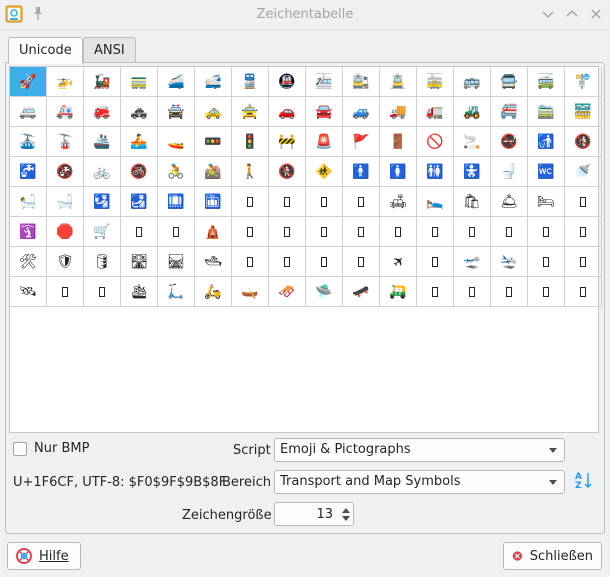 The height and width of the screenshot is (577, 610). What do you see at coordinates (287, 142) in the screenshot?
I see `char-cell: 🚧` at bounding box center [287, 142].